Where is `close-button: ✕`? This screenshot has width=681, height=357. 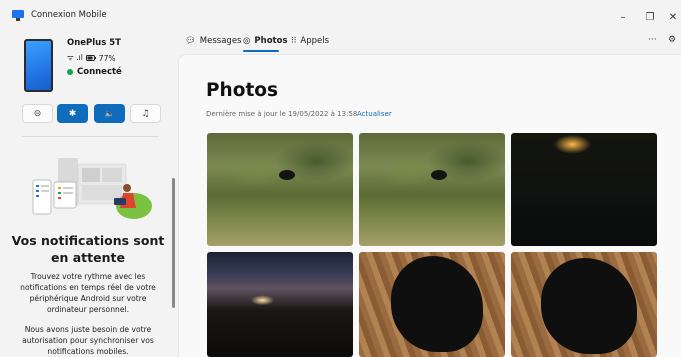 close-button: ✕ is located at coordinates (671, 17).